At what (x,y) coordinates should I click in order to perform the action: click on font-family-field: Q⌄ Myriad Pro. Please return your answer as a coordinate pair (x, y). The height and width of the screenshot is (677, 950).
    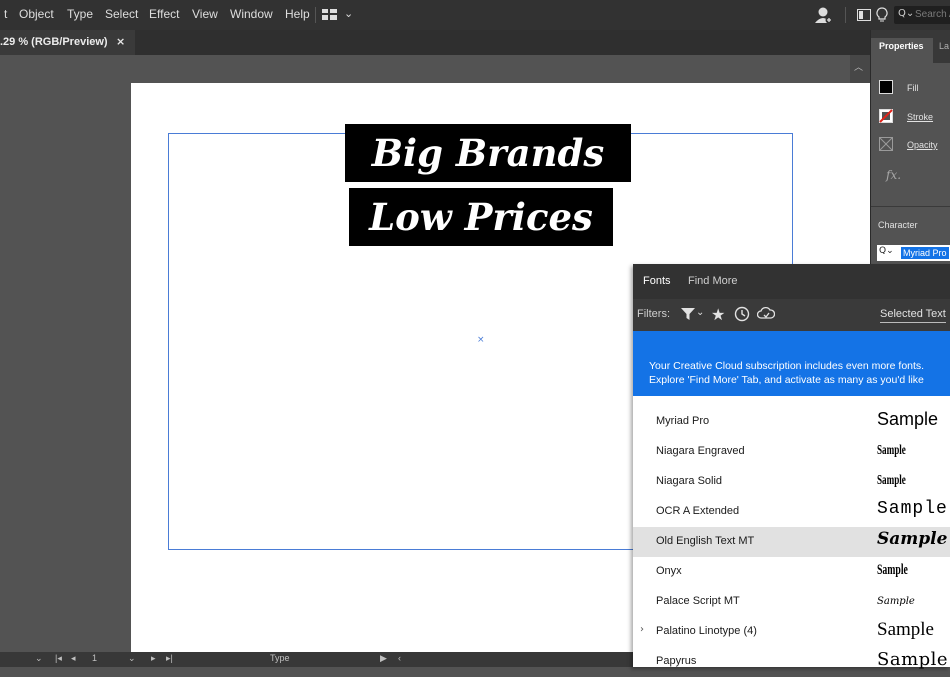
    Looking at the image, I should click on (913, 253).